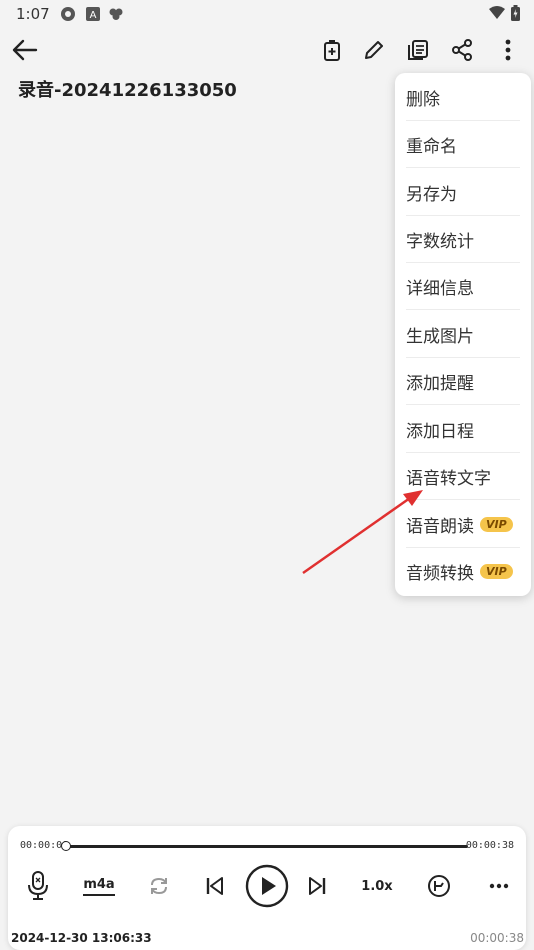 The width and height of the screenshot is (534, 950). Describe the element at coordinates (431, 194) in the screenshot. I see `menu-item-label: 另存为` at that location.